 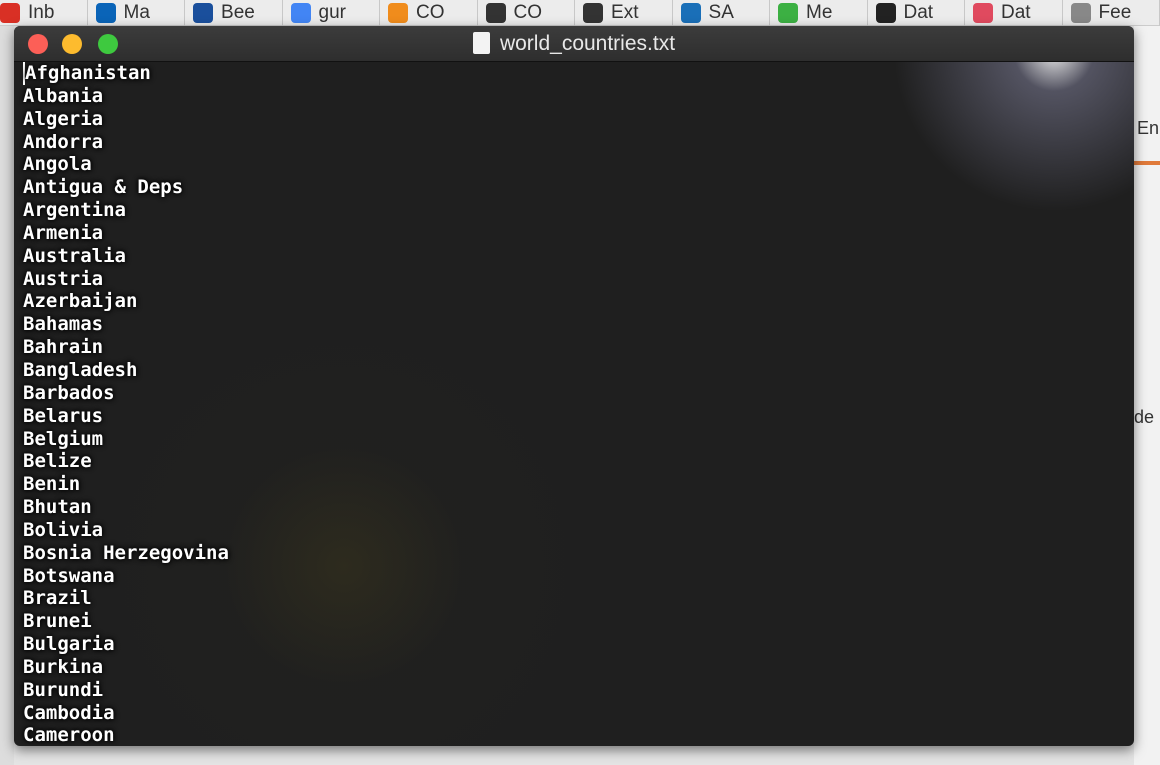 I want to click on wikipedia-icon, so click(x=1080, y=13).